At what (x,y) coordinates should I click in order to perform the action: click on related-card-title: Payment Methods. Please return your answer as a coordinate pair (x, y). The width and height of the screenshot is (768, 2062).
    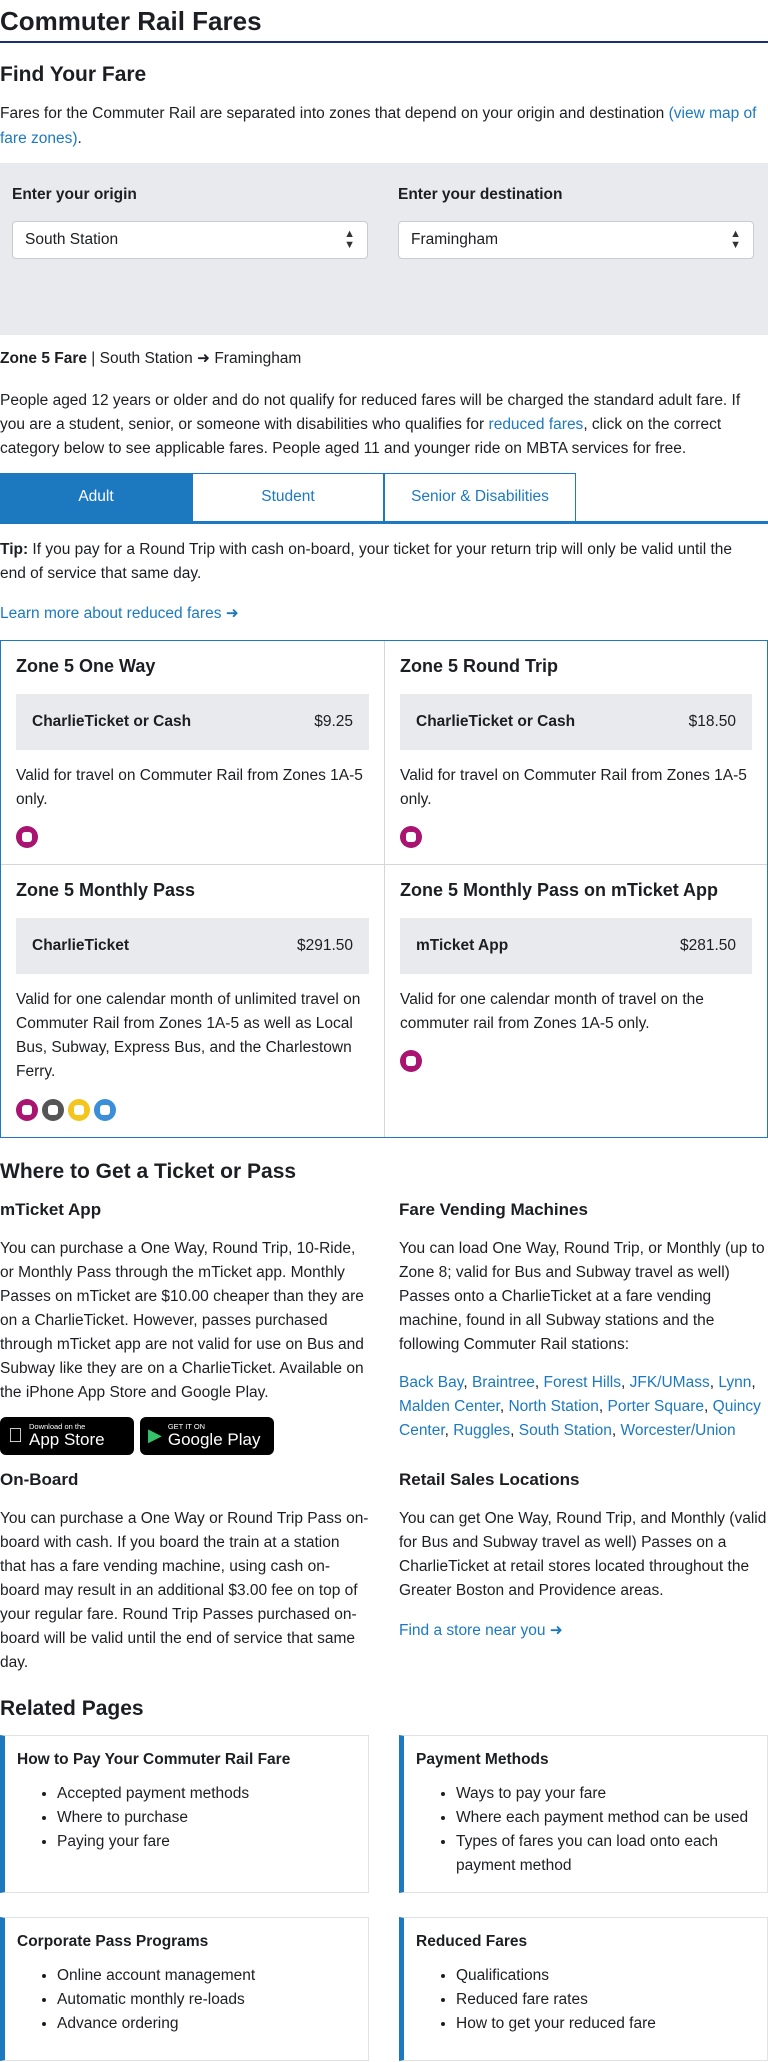
    Looking at the image, I should click on (482, 1759).